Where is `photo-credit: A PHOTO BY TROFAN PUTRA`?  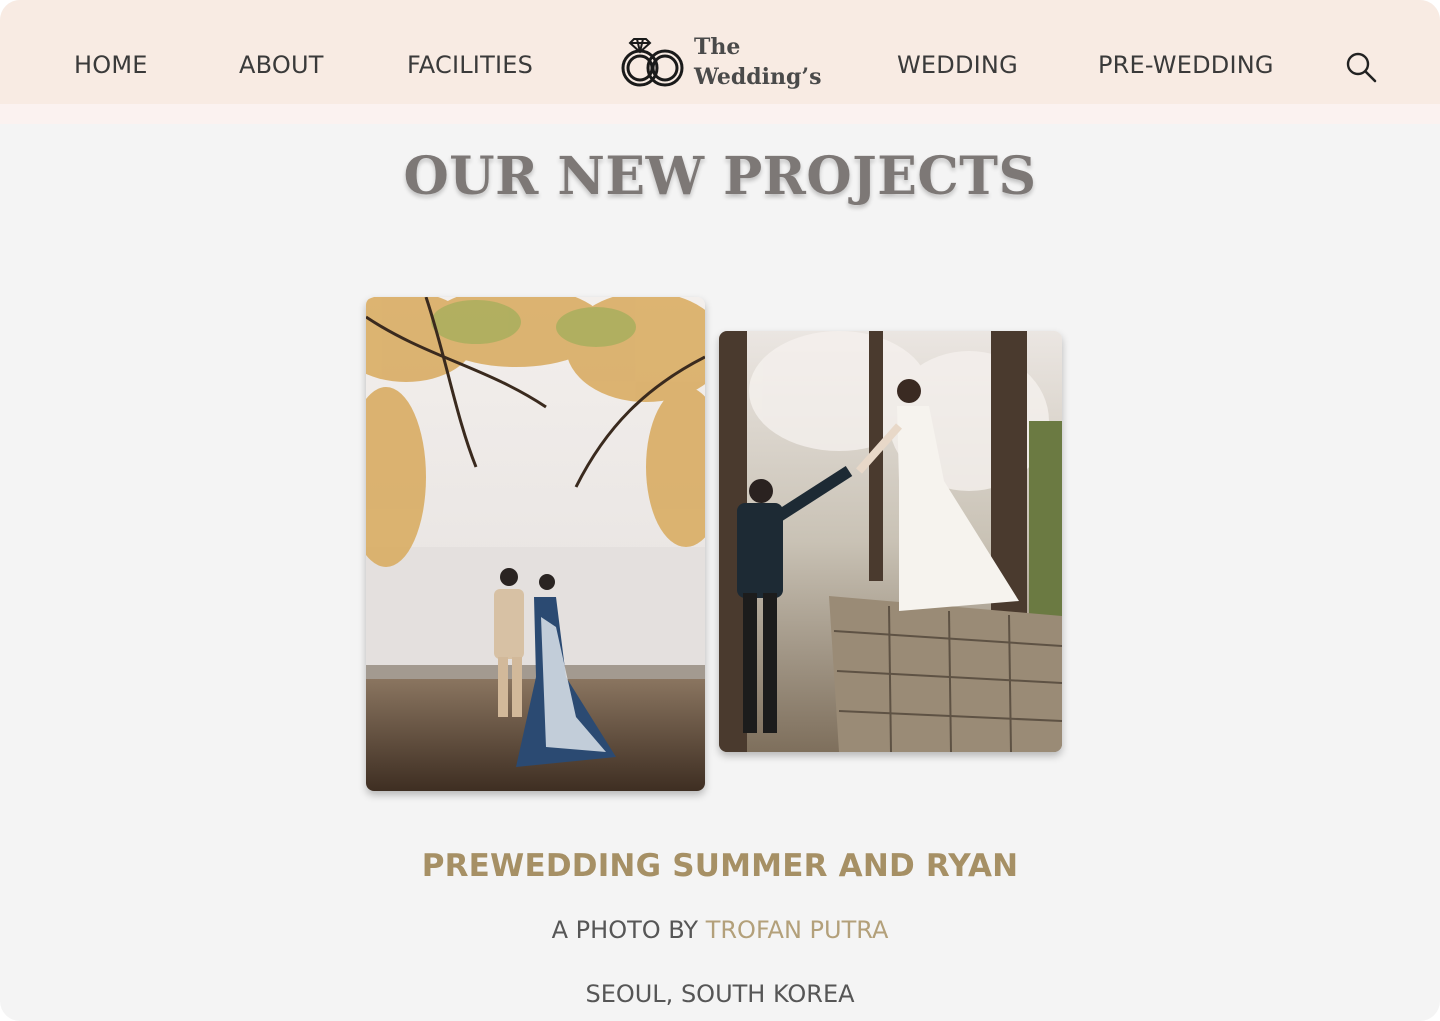
photo-credit: A PHOTO BY TROFAN PUTRA is located at coordinates (720, 930).